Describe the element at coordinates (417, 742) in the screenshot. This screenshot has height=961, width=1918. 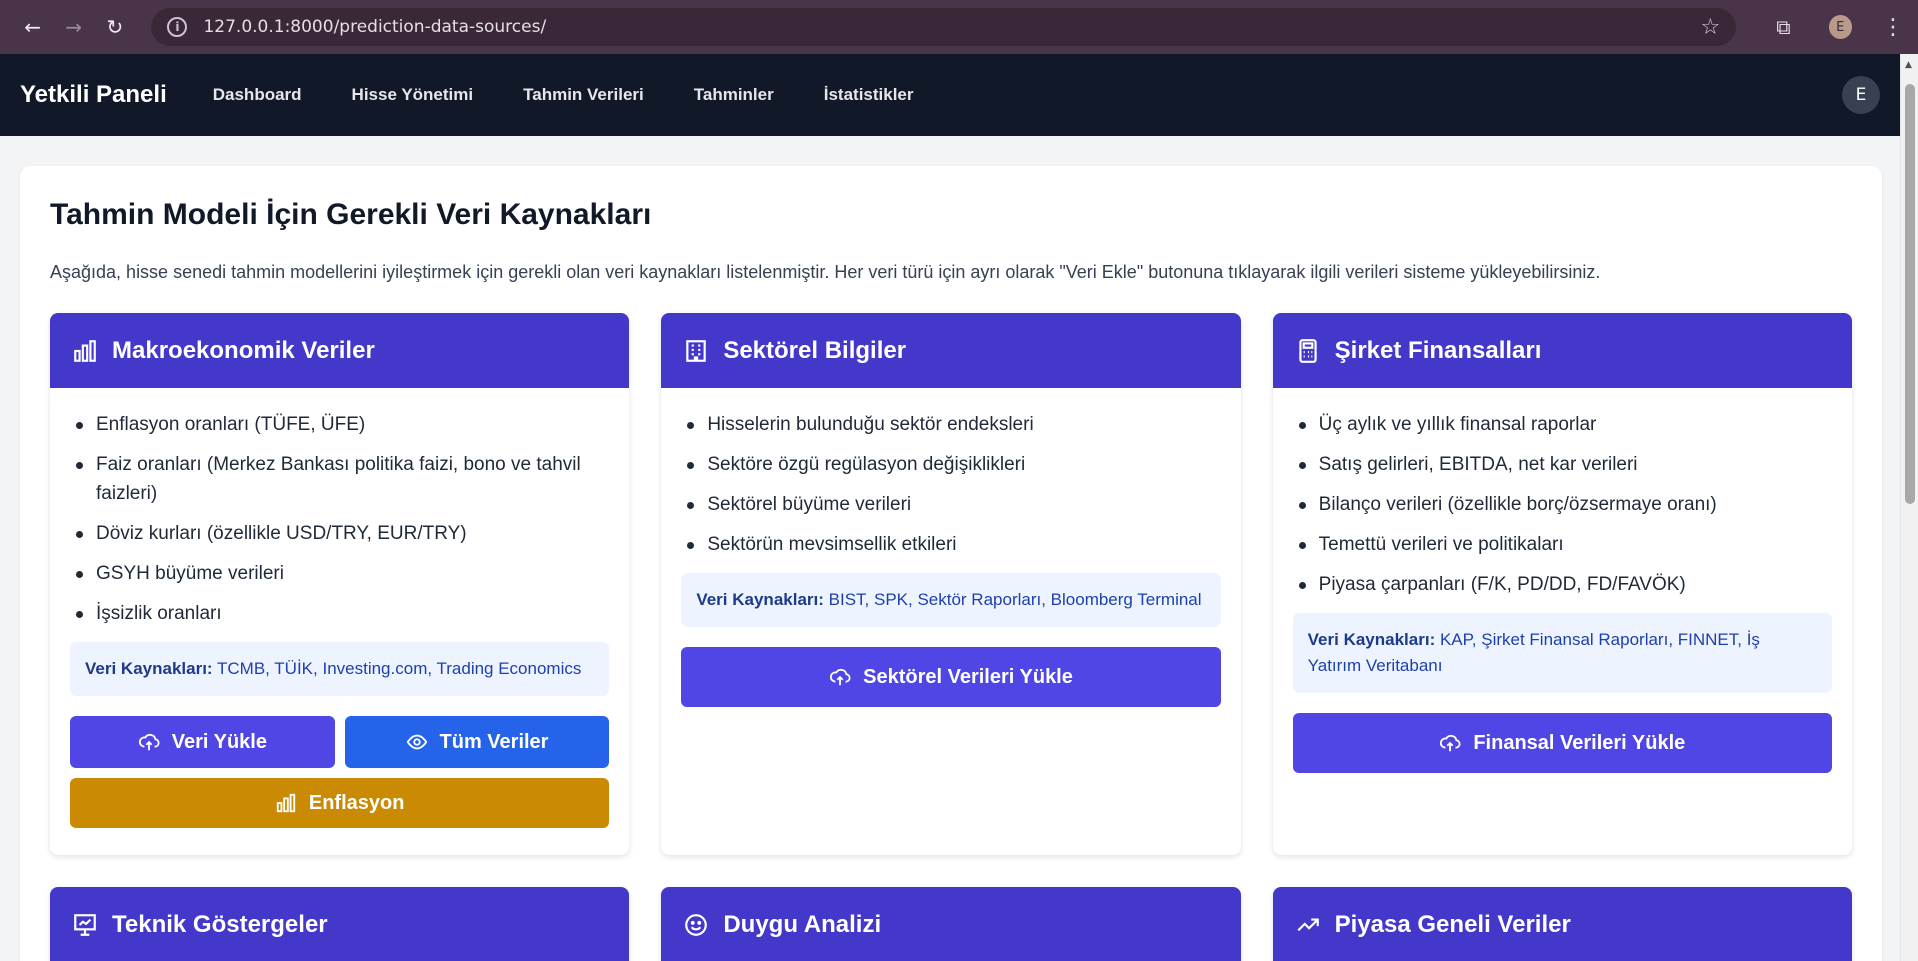
I see `eye-icon` at that location.